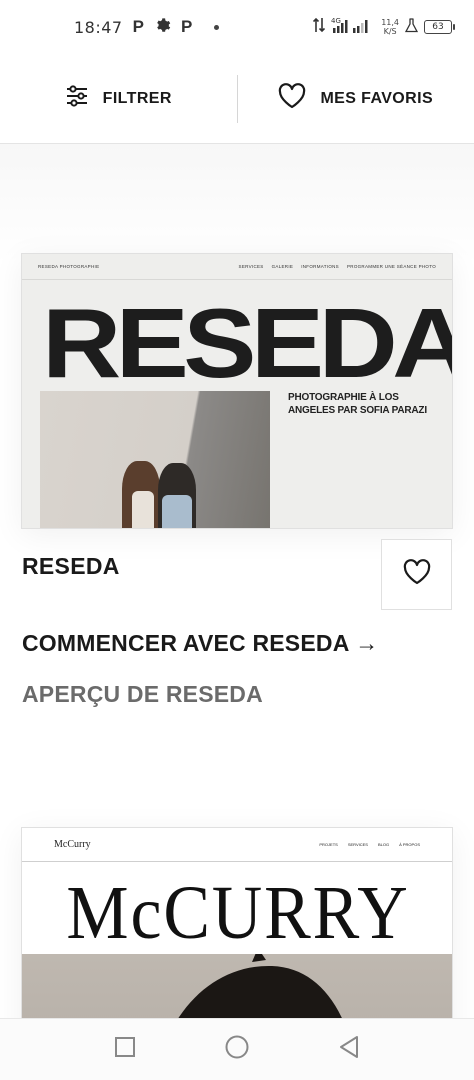 This screenshot has width=474, height=1080. I want to click on recent-apps-button, so click(125, 1049).